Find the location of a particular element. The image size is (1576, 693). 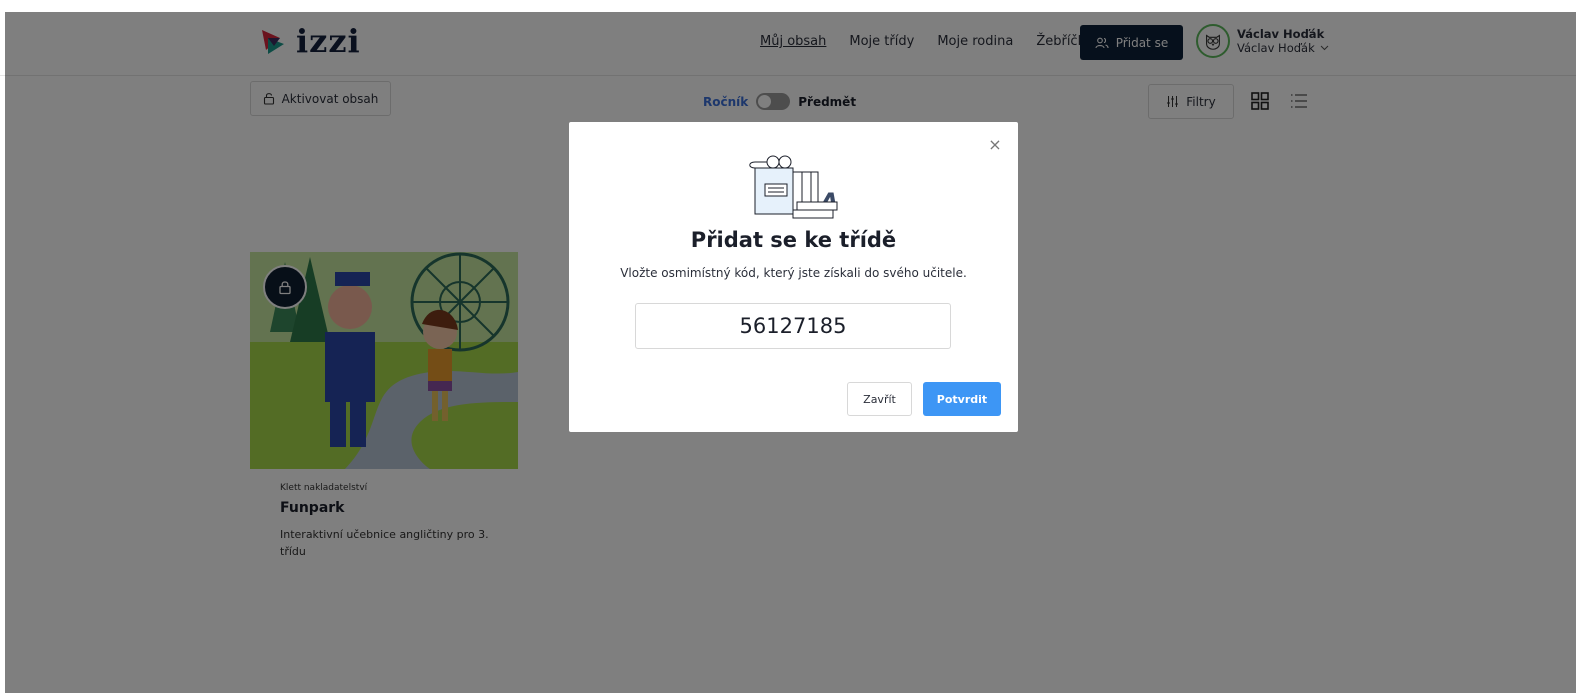

close-icon: × is located at coordinates (995, 145).